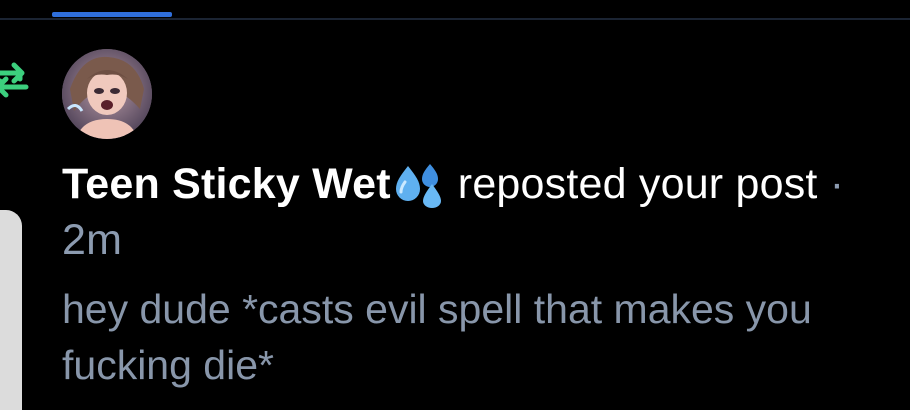  I want to click on action-text: reposted your, so click(590, 184).